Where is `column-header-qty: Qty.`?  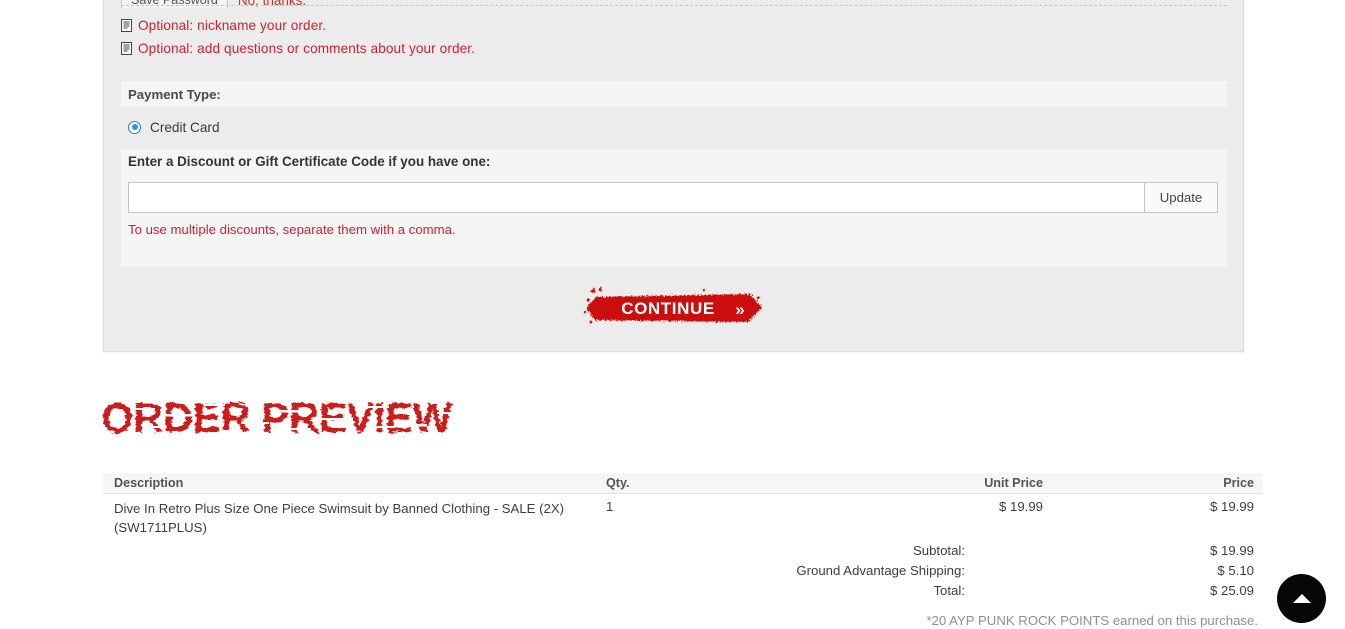 column-header-qty: Qty. is located at coordinates (618, 483).